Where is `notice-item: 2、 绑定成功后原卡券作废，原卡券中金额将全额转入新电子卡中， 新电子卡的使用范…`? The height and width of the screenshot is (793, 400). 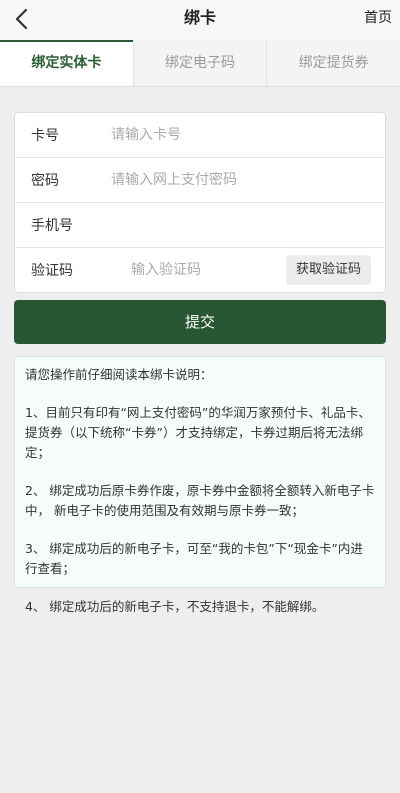
notice-item: 2、 绑定成功后原卡券作废，原卡券中金额将全额转入新电子卡中， 新电子卡的使用范… is located at coordinates (200, 500).